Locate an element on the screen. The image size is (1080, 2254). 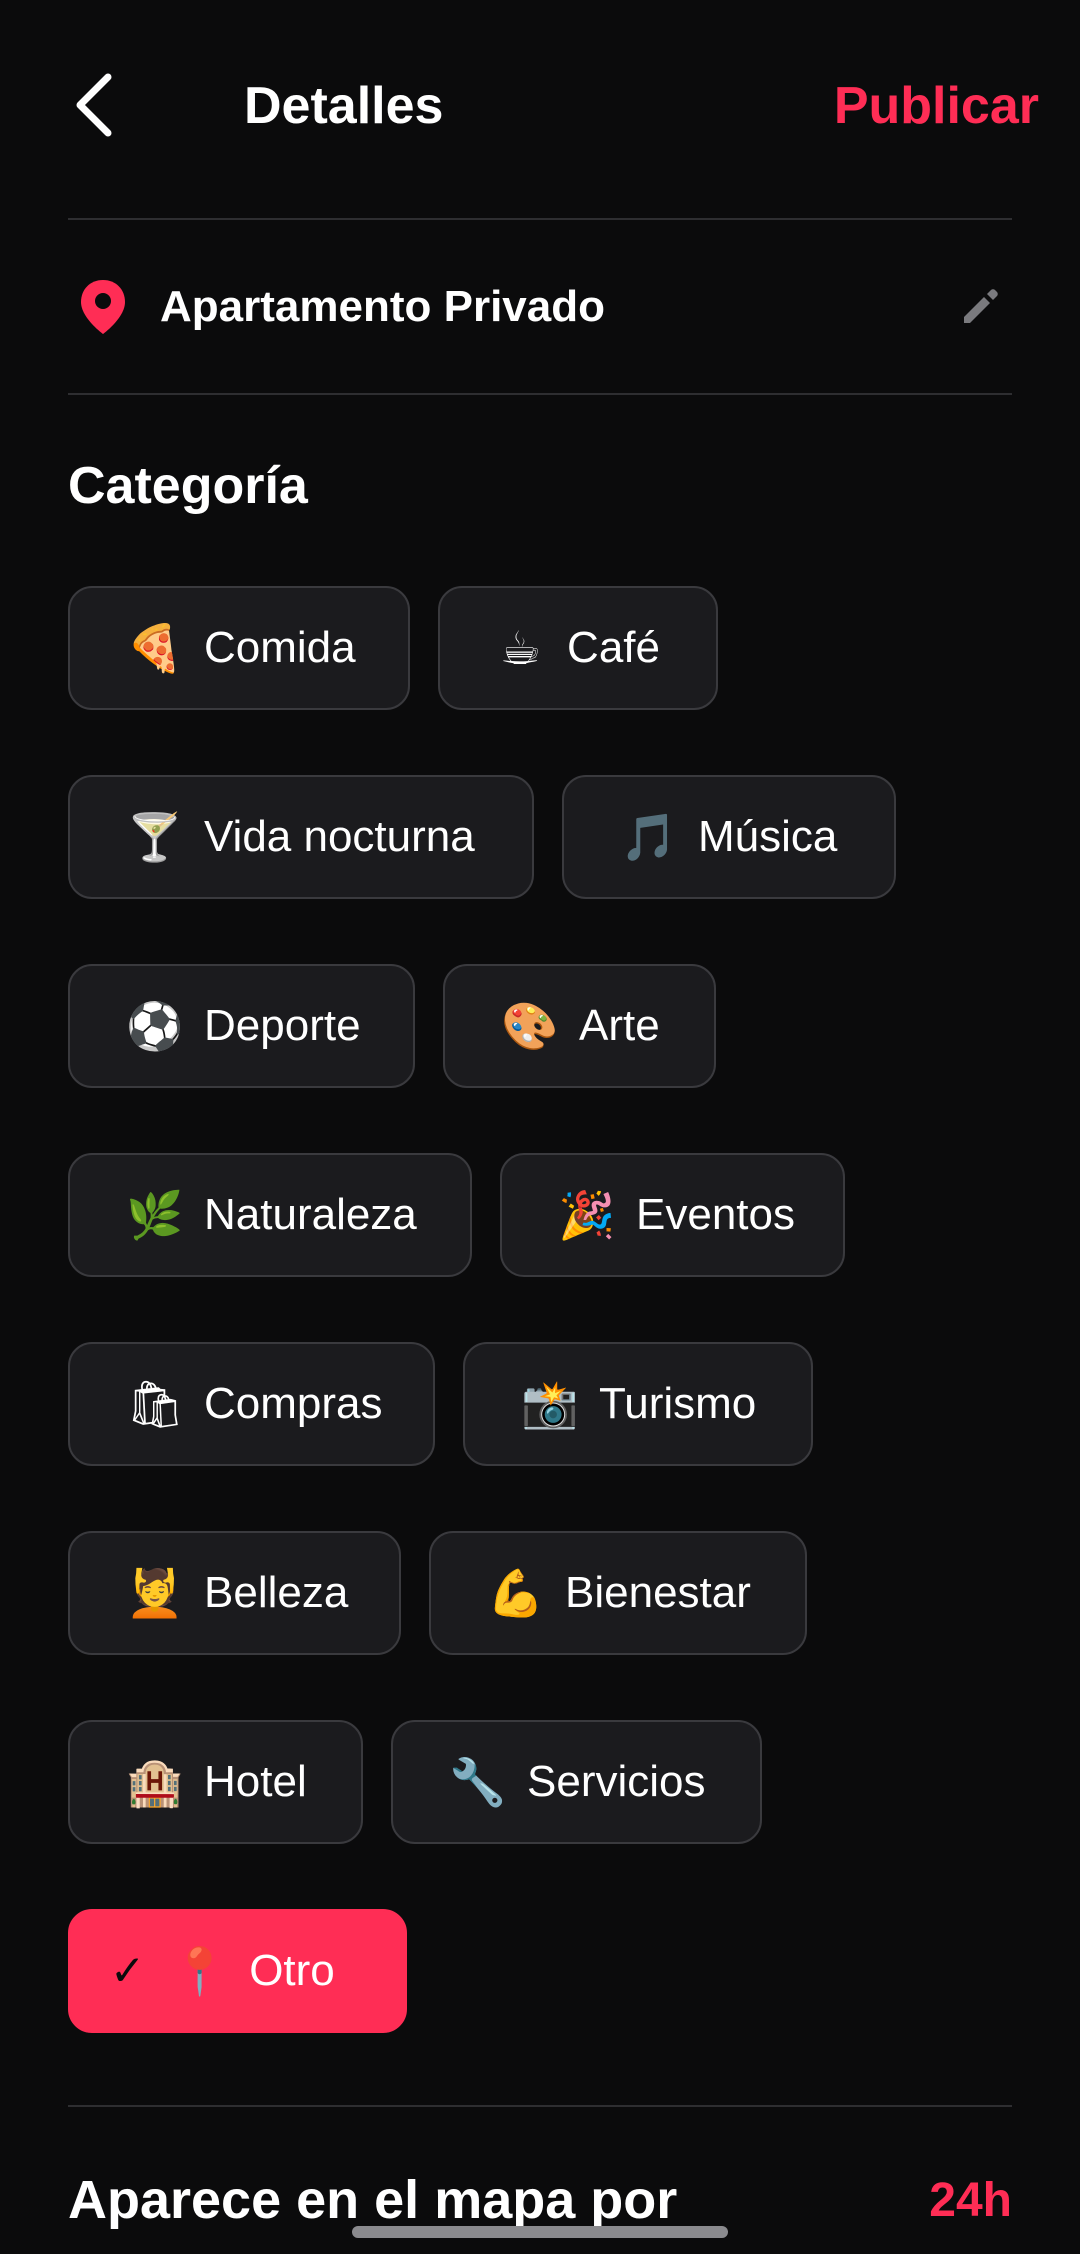
category-chip-naturaleza: 🌿 Naturaleza is located at coordinates (270, 1215).